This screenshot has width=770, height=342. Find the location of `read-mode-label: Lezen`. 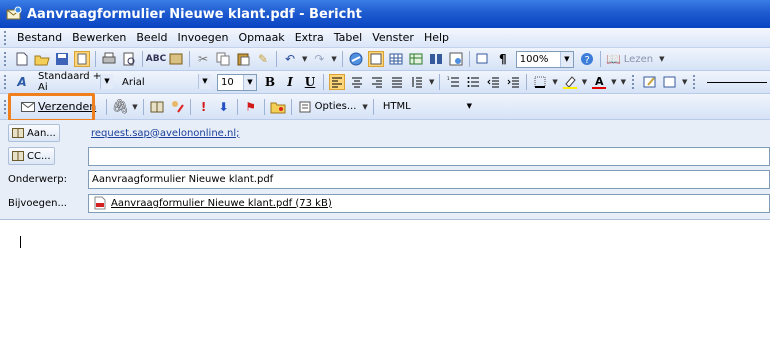

read-mode-label: Lezen is located at coordinates (638, 59).